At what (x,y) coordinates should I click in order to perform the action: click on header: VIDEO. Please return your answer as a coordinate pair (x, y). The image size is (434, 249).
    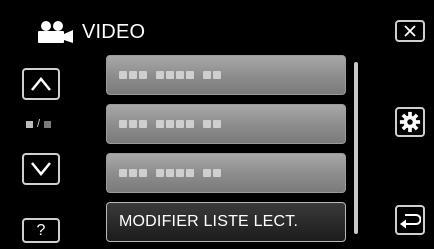
    Looking at the image, I should click on (90, 32).